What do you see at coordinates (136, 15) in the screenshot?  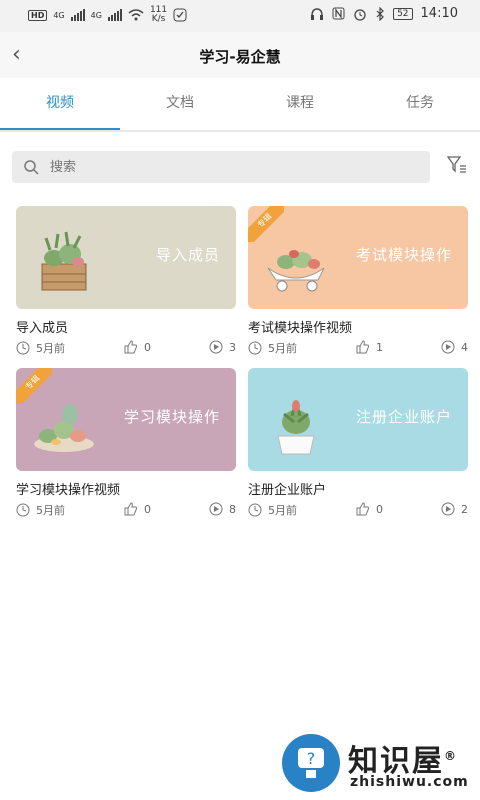 I see `wifi-icon` at bounding box center [136, 15].